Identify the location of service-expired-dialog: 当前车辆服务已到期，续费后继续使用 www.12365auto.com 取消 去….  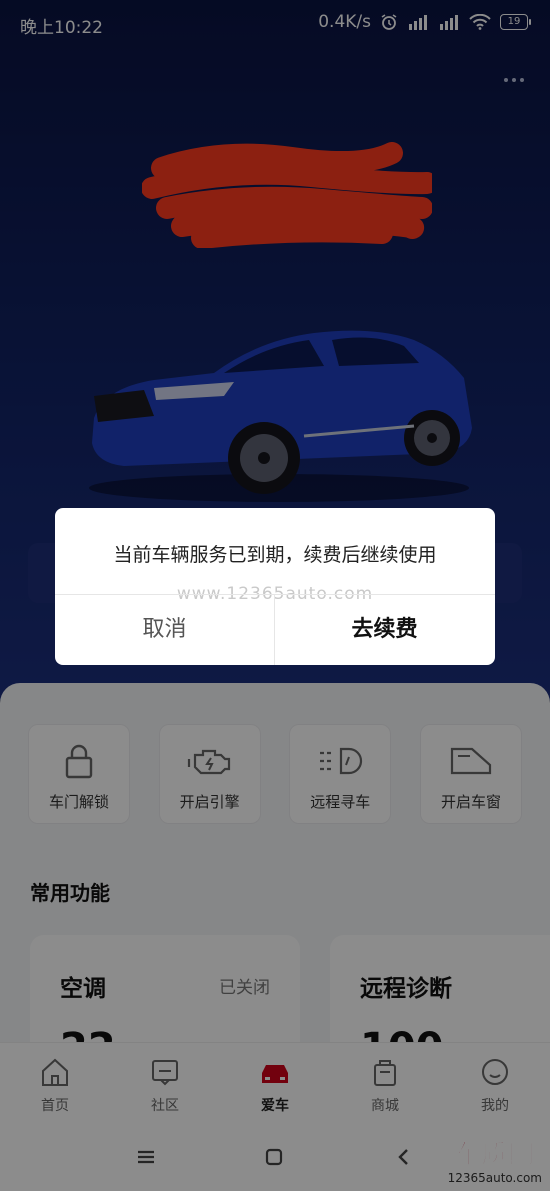
(275, 586).